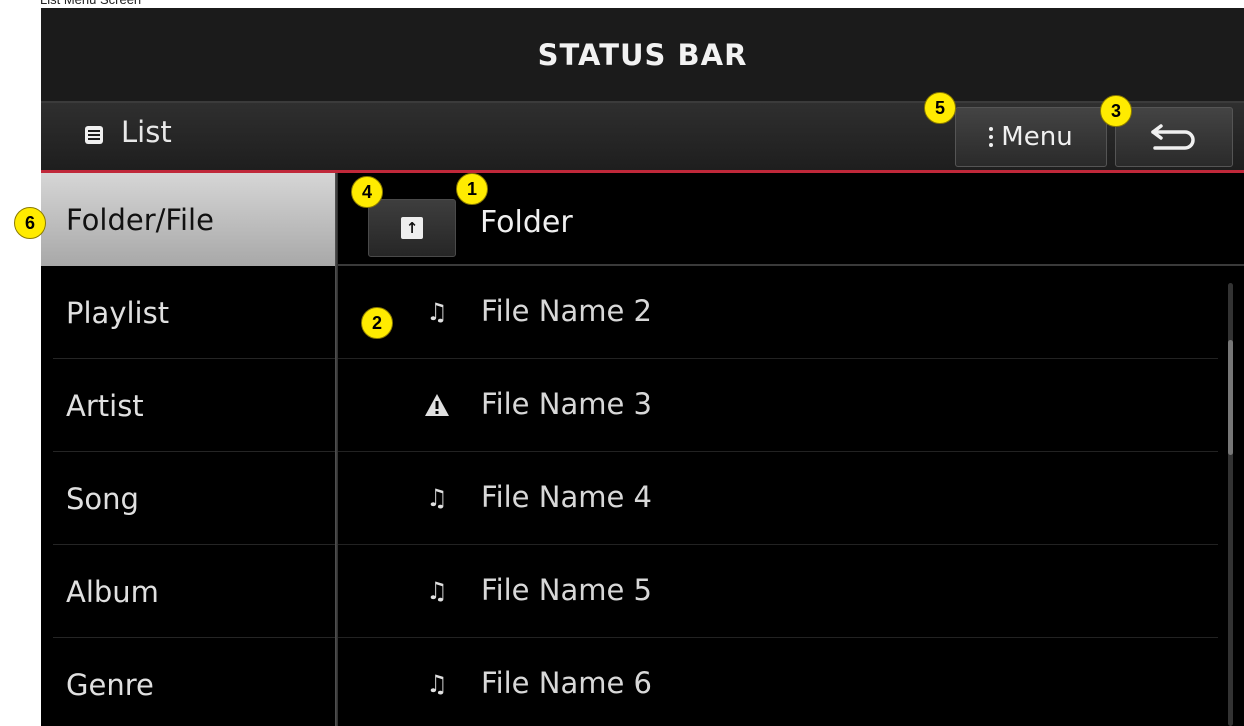 Image resolution: width=1244 pixels, height=726 pixels. I want to click on file-name: File Name 3, so click(566, 404).